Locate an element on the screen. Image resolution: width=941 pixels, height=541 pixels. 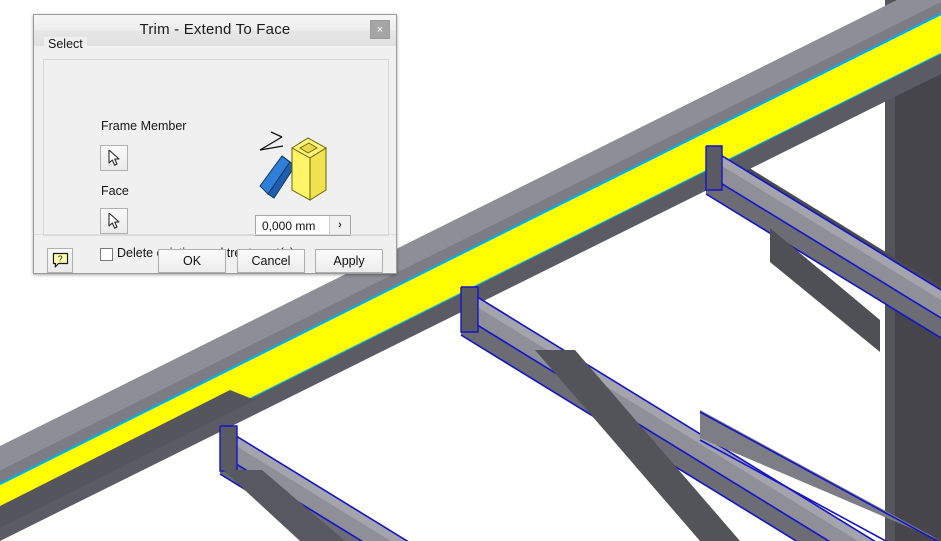
dialog-title: Trim - Extend To Face is located at coordinates (215, 29).